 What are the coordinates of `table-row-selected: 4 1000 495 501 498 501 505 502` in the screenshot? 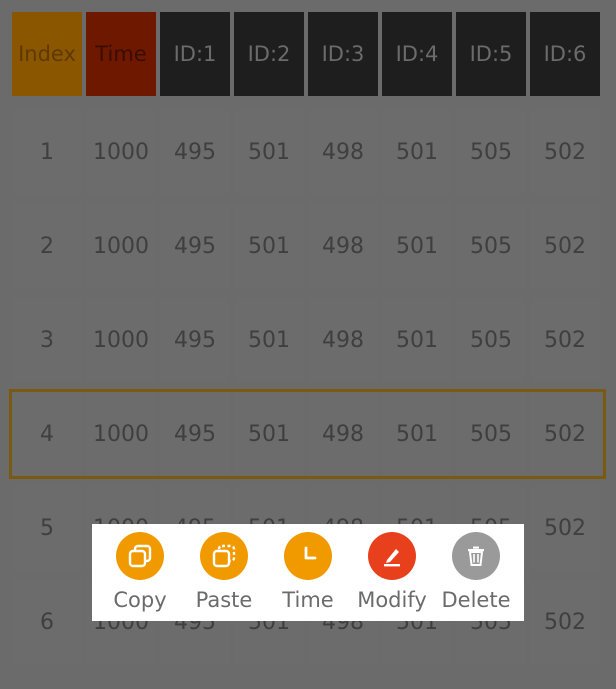 It's located at (306, 434).